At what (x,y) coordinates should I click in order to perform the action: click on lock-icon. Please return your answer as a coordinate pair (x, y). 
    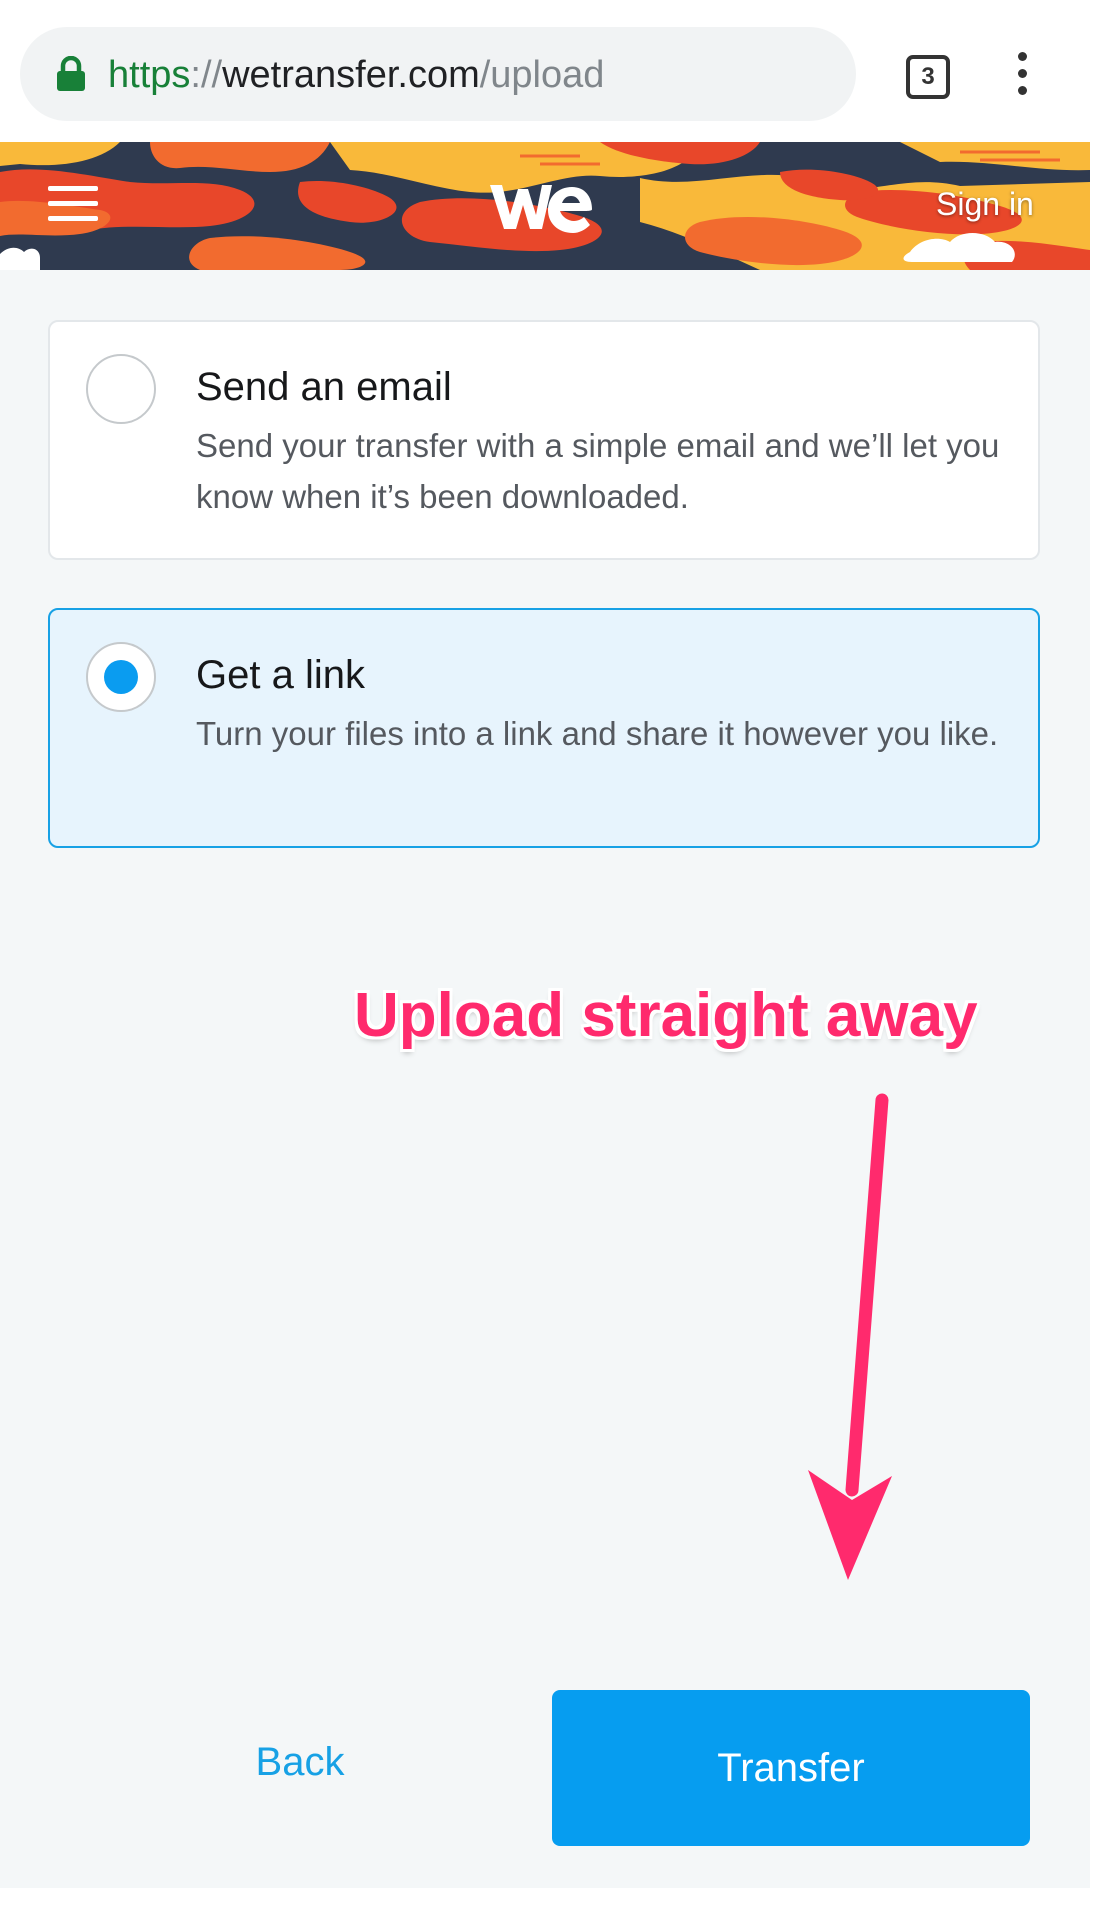
    Looking at the image, I should click on (71, 73).